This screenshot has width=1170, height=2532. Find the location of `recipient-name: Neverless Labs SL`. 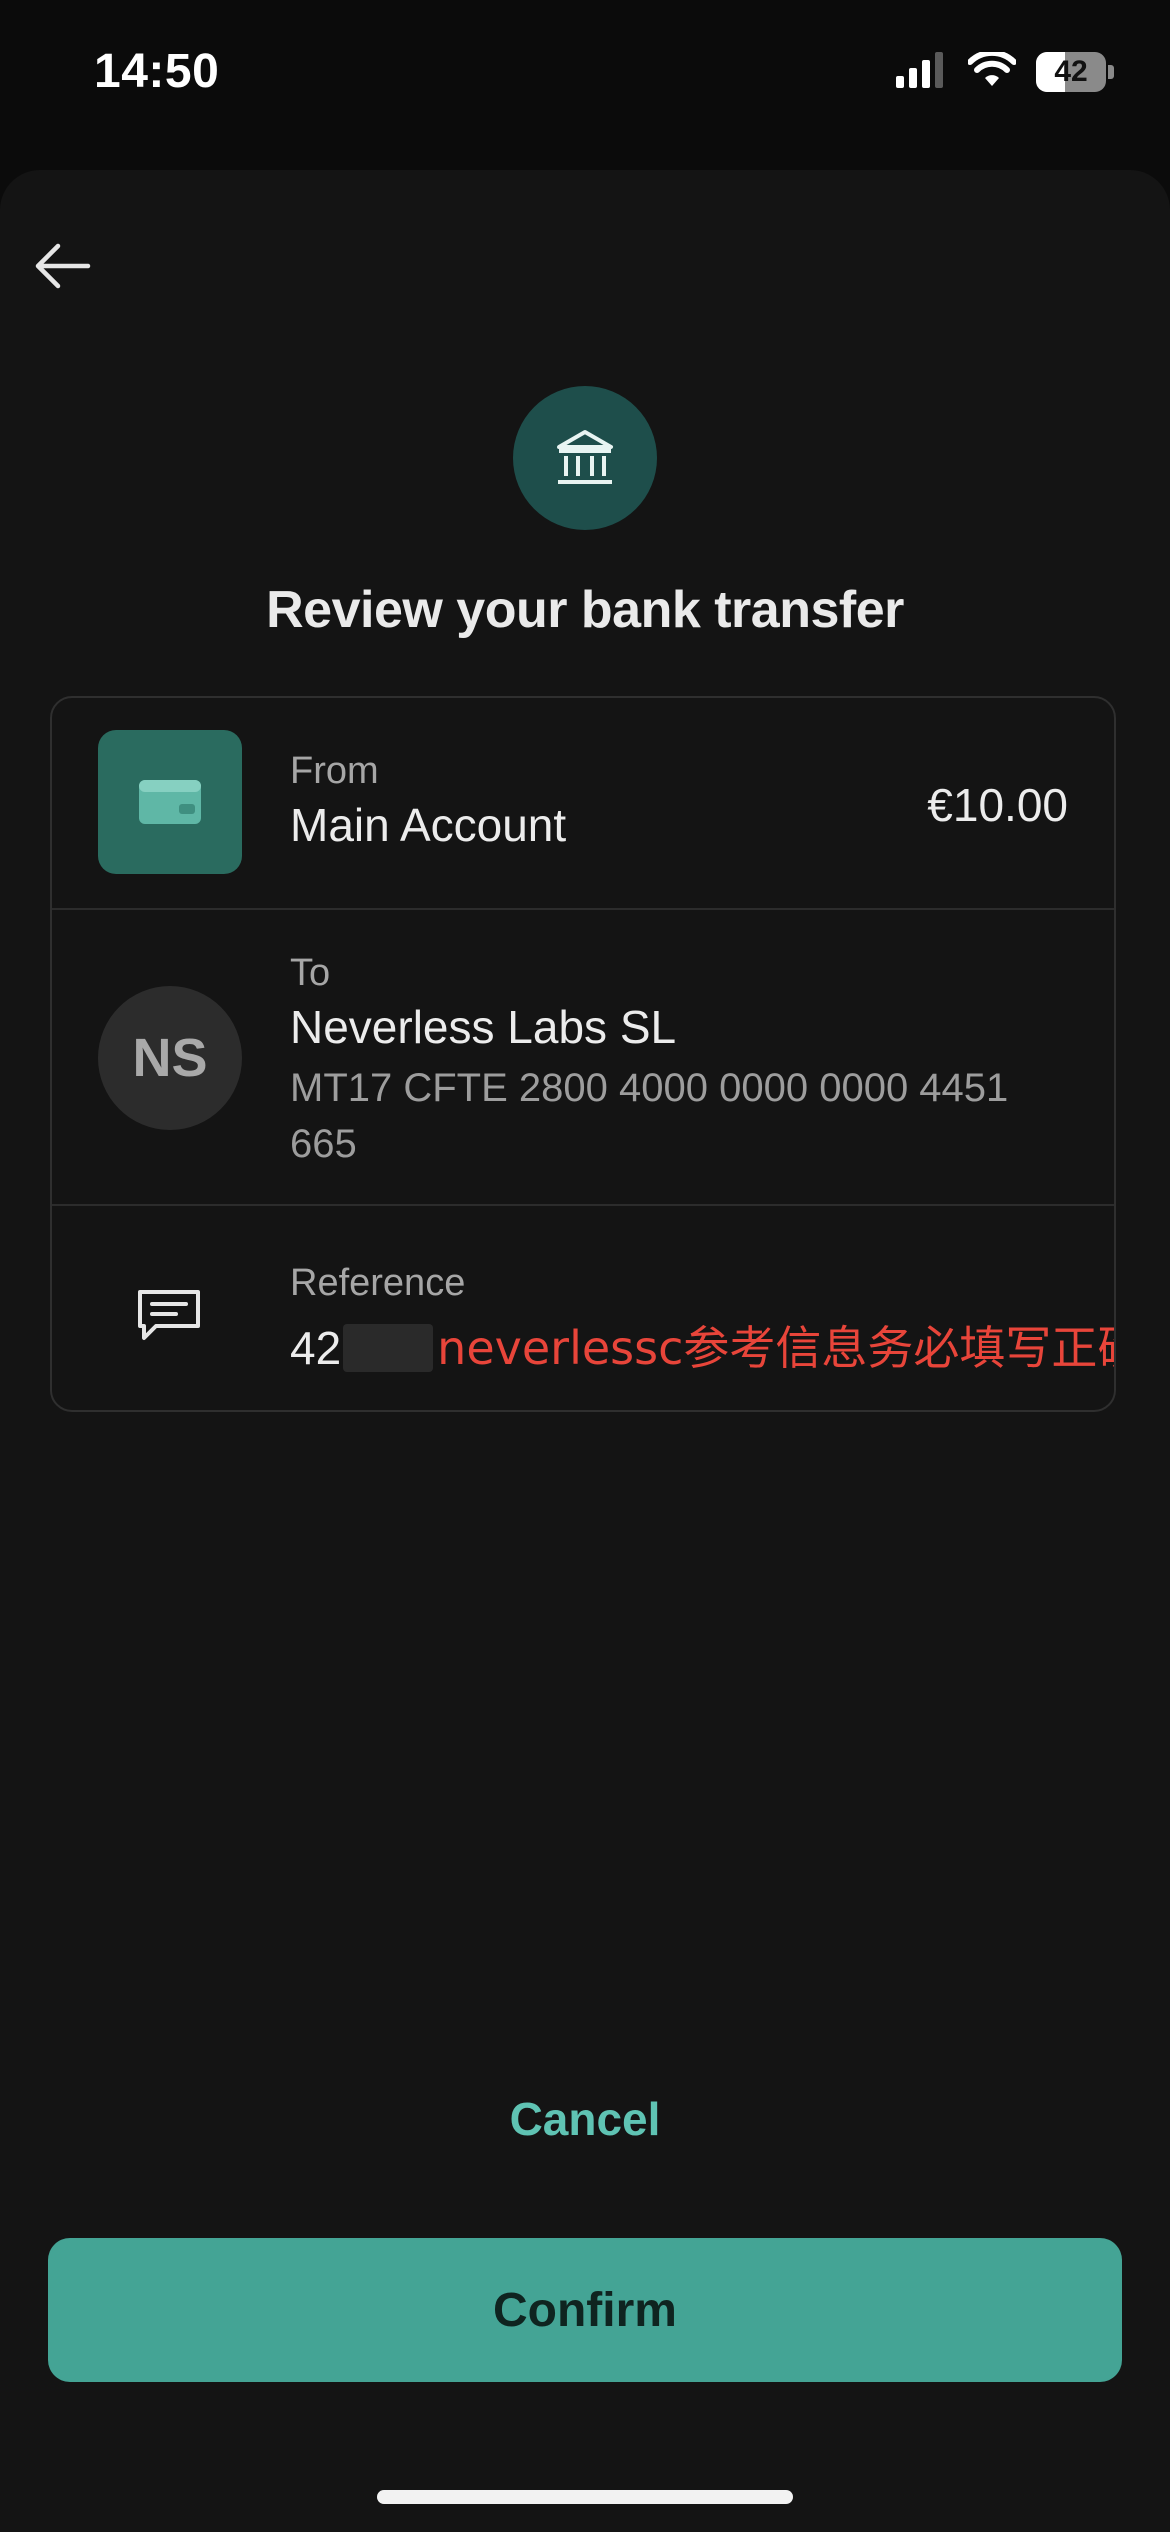

recipient-name: Neverless Labs SL is located at coordinates (483, 1027).